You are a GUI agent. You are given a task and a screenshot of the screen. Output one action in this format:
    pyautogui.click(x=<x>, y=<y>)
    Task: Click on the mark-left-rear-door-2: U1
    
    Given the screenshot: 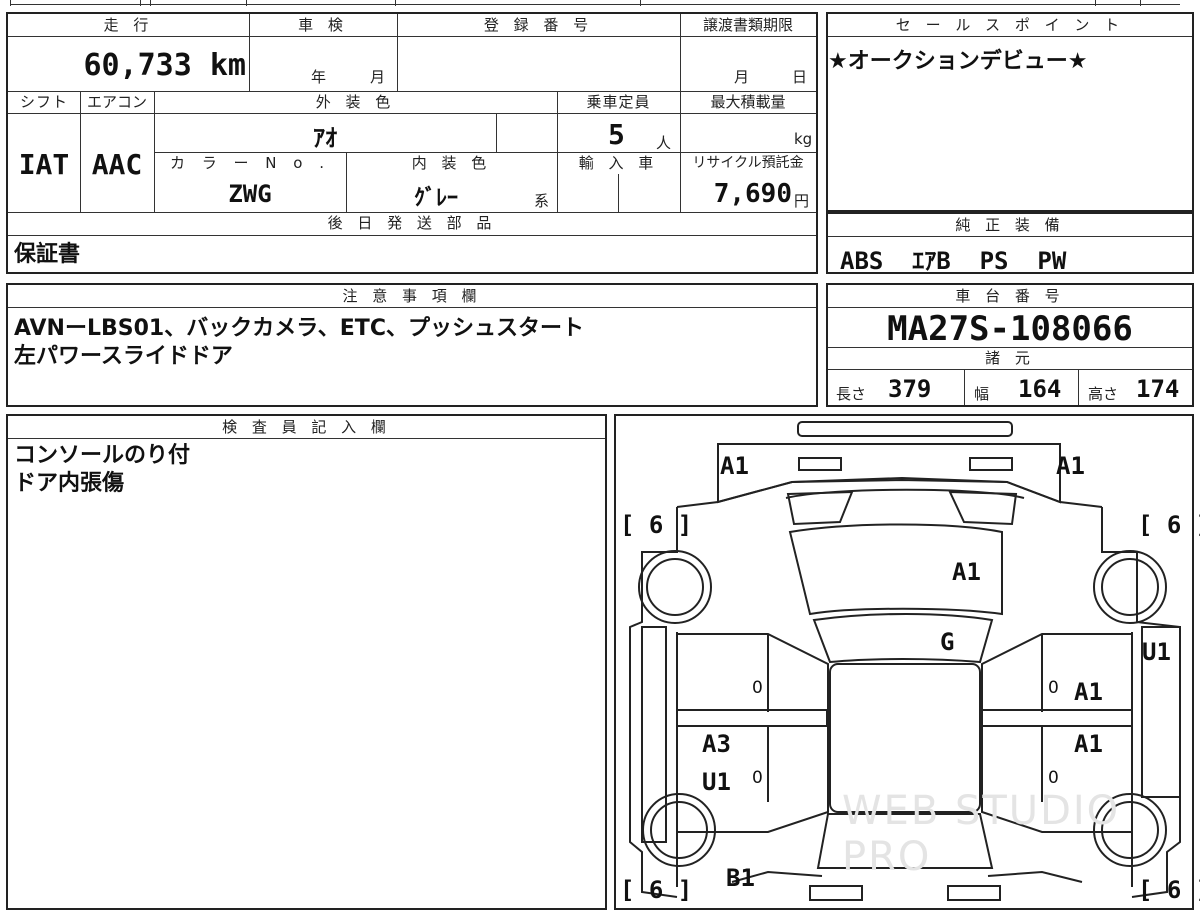 What is the action you would take?
    pyautogui.click(x=716, y=782)
    